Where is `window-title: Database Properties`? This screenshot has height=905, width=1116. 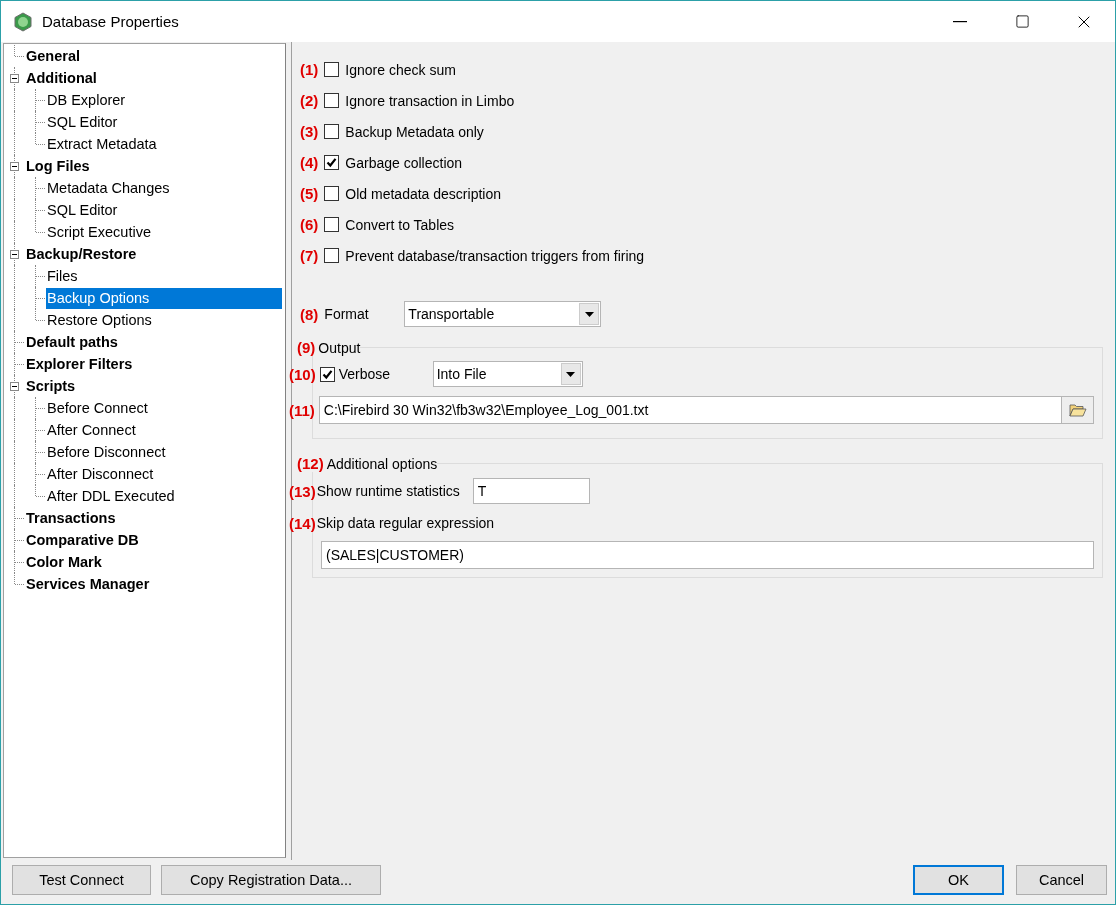
window-title: Database Properties is located at coordinates (111, 21).